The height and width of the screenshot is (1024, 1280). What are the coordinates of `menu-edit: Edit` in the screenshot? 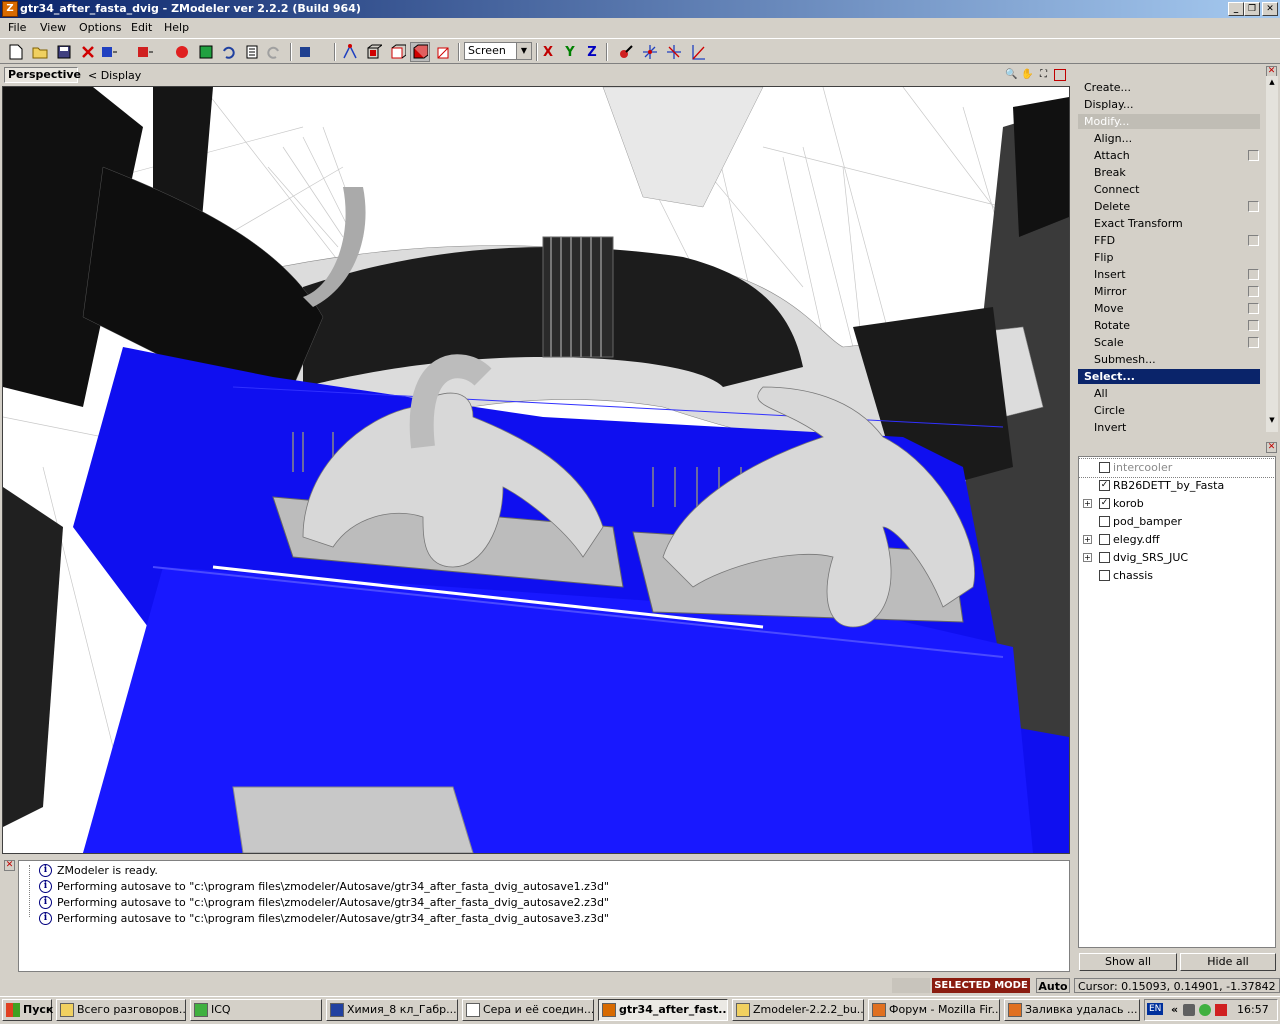 It's located at (141, 27).